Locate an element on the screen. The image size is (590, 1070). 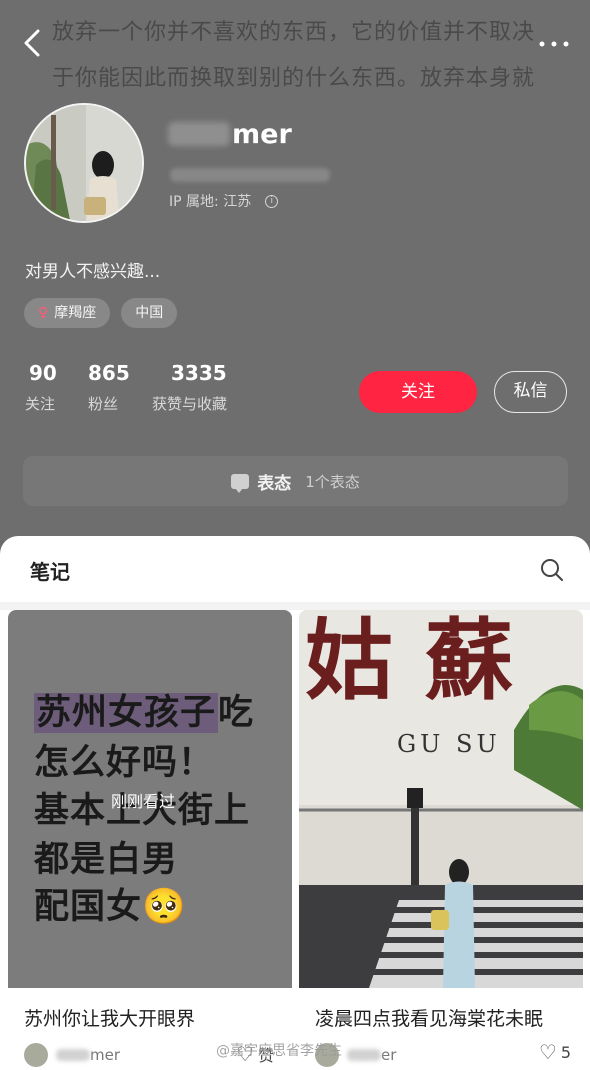
note-title: 凌晨四点我看见海棠花未眠 is located at coordinates (429, 1019).